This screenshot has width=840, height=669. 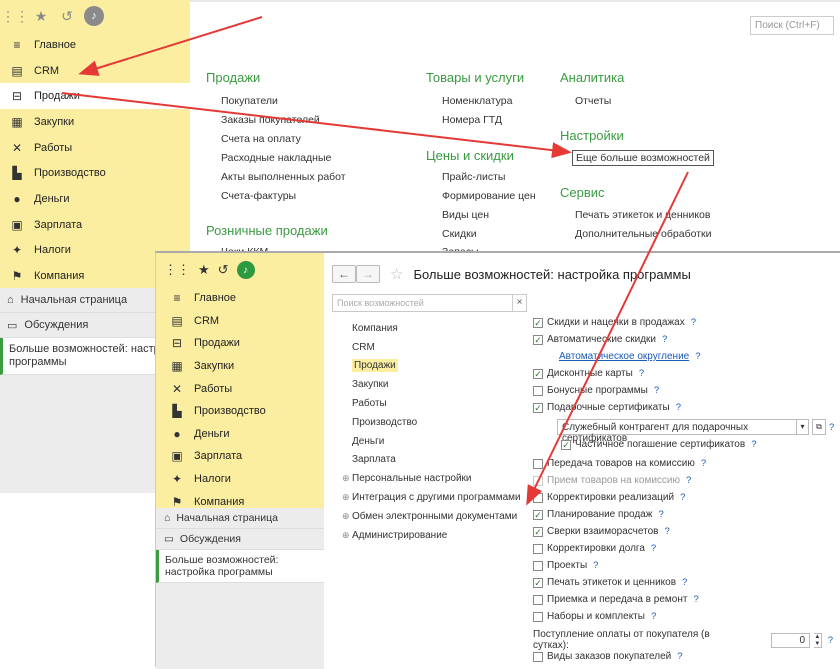 I want to click on tree-group-admin: ⊕ Администрирование, so click(x=437, y=535).